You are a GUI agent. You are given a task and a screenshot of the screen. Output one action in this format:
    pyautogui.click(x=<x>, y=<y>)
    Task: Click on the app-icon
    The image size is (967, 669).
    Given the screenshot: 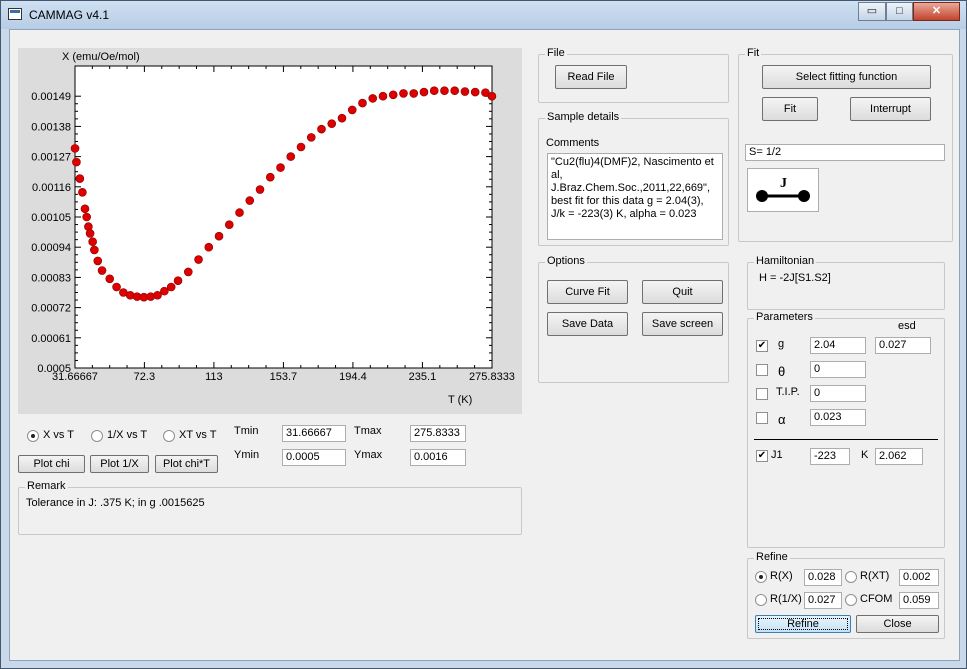 What is the action you would take?
    pyautogui.click(x=15, y=14)
    